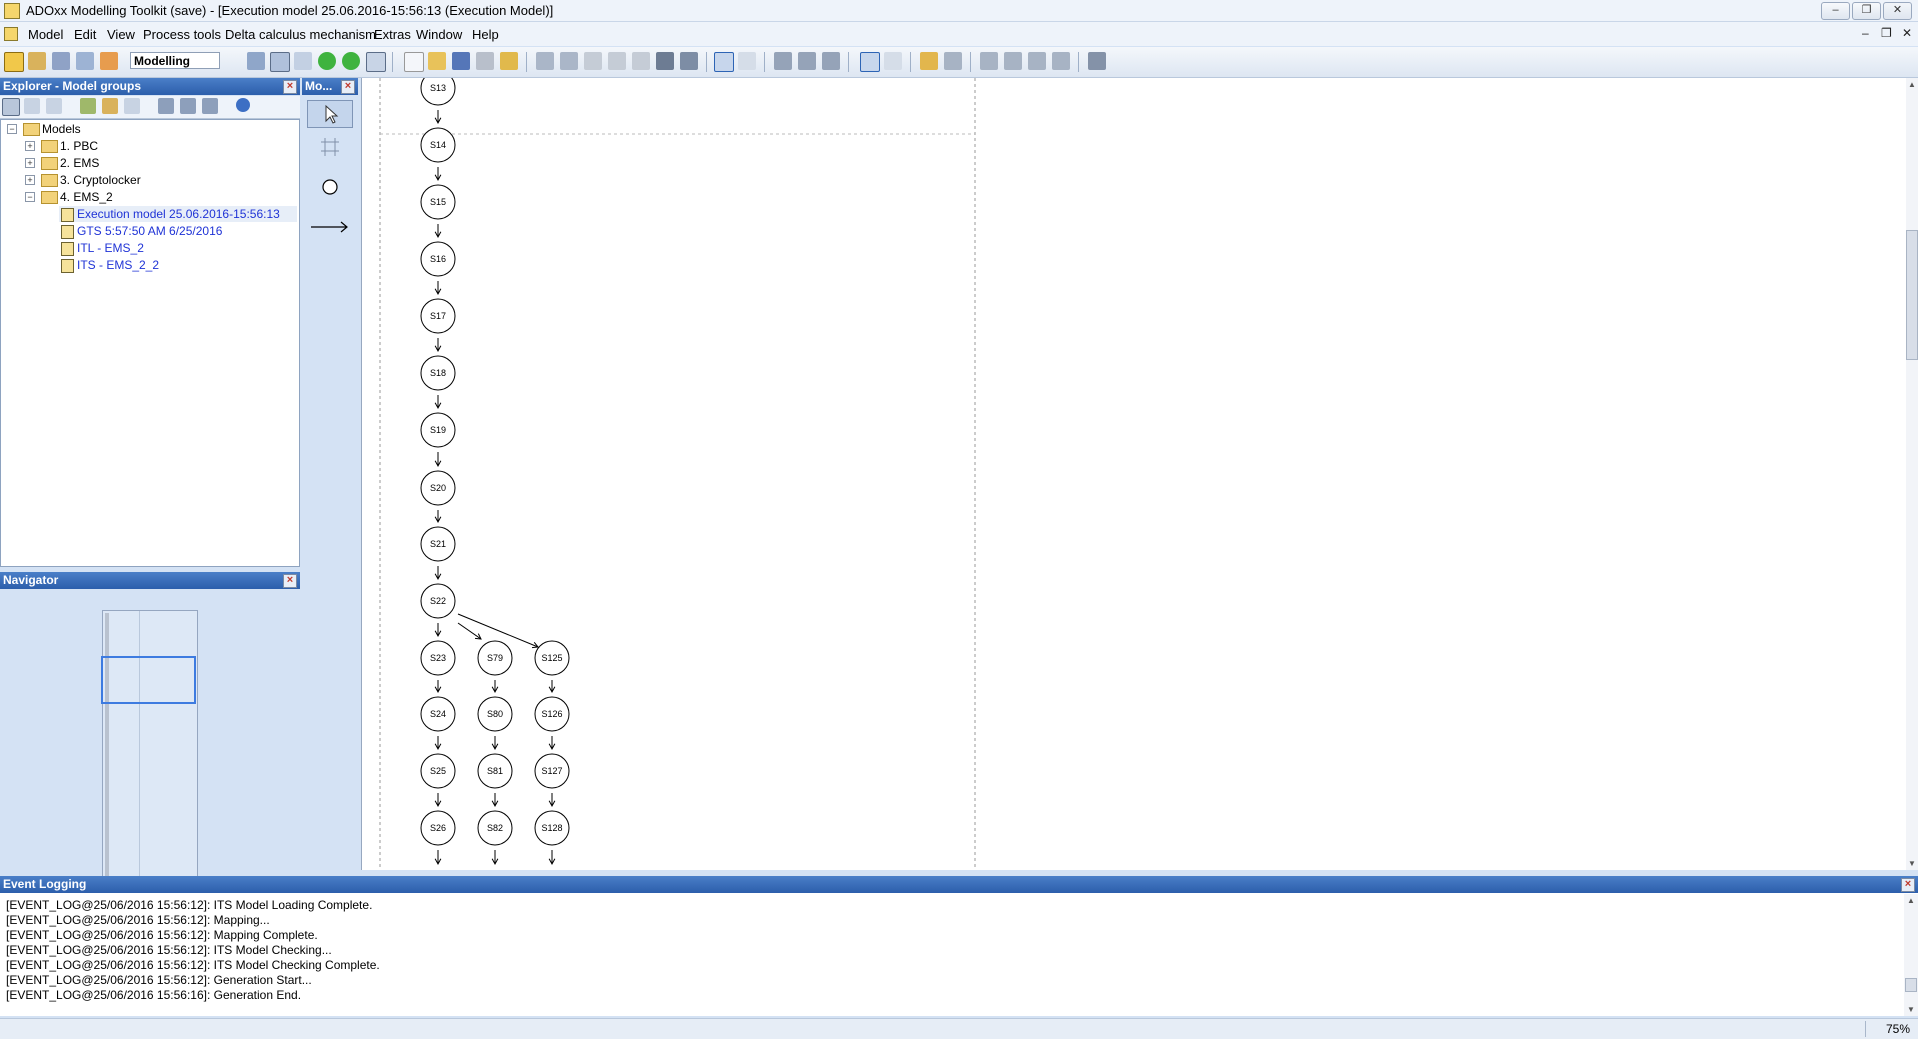  What do you see at coordinates (14, 62) in the screenshot?
I see `modelling-mode-icon` at bounding box center [14, 62].